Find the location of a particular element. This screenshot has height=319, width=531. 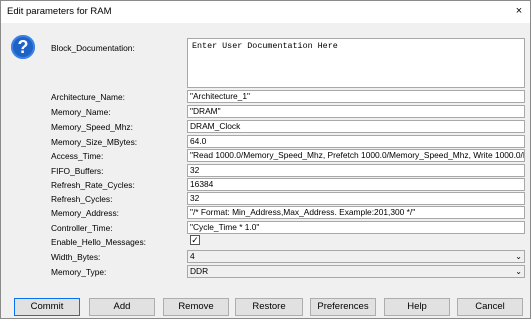

label-block-documentation: Block_Documentation: is located at coordinates (93, 48).